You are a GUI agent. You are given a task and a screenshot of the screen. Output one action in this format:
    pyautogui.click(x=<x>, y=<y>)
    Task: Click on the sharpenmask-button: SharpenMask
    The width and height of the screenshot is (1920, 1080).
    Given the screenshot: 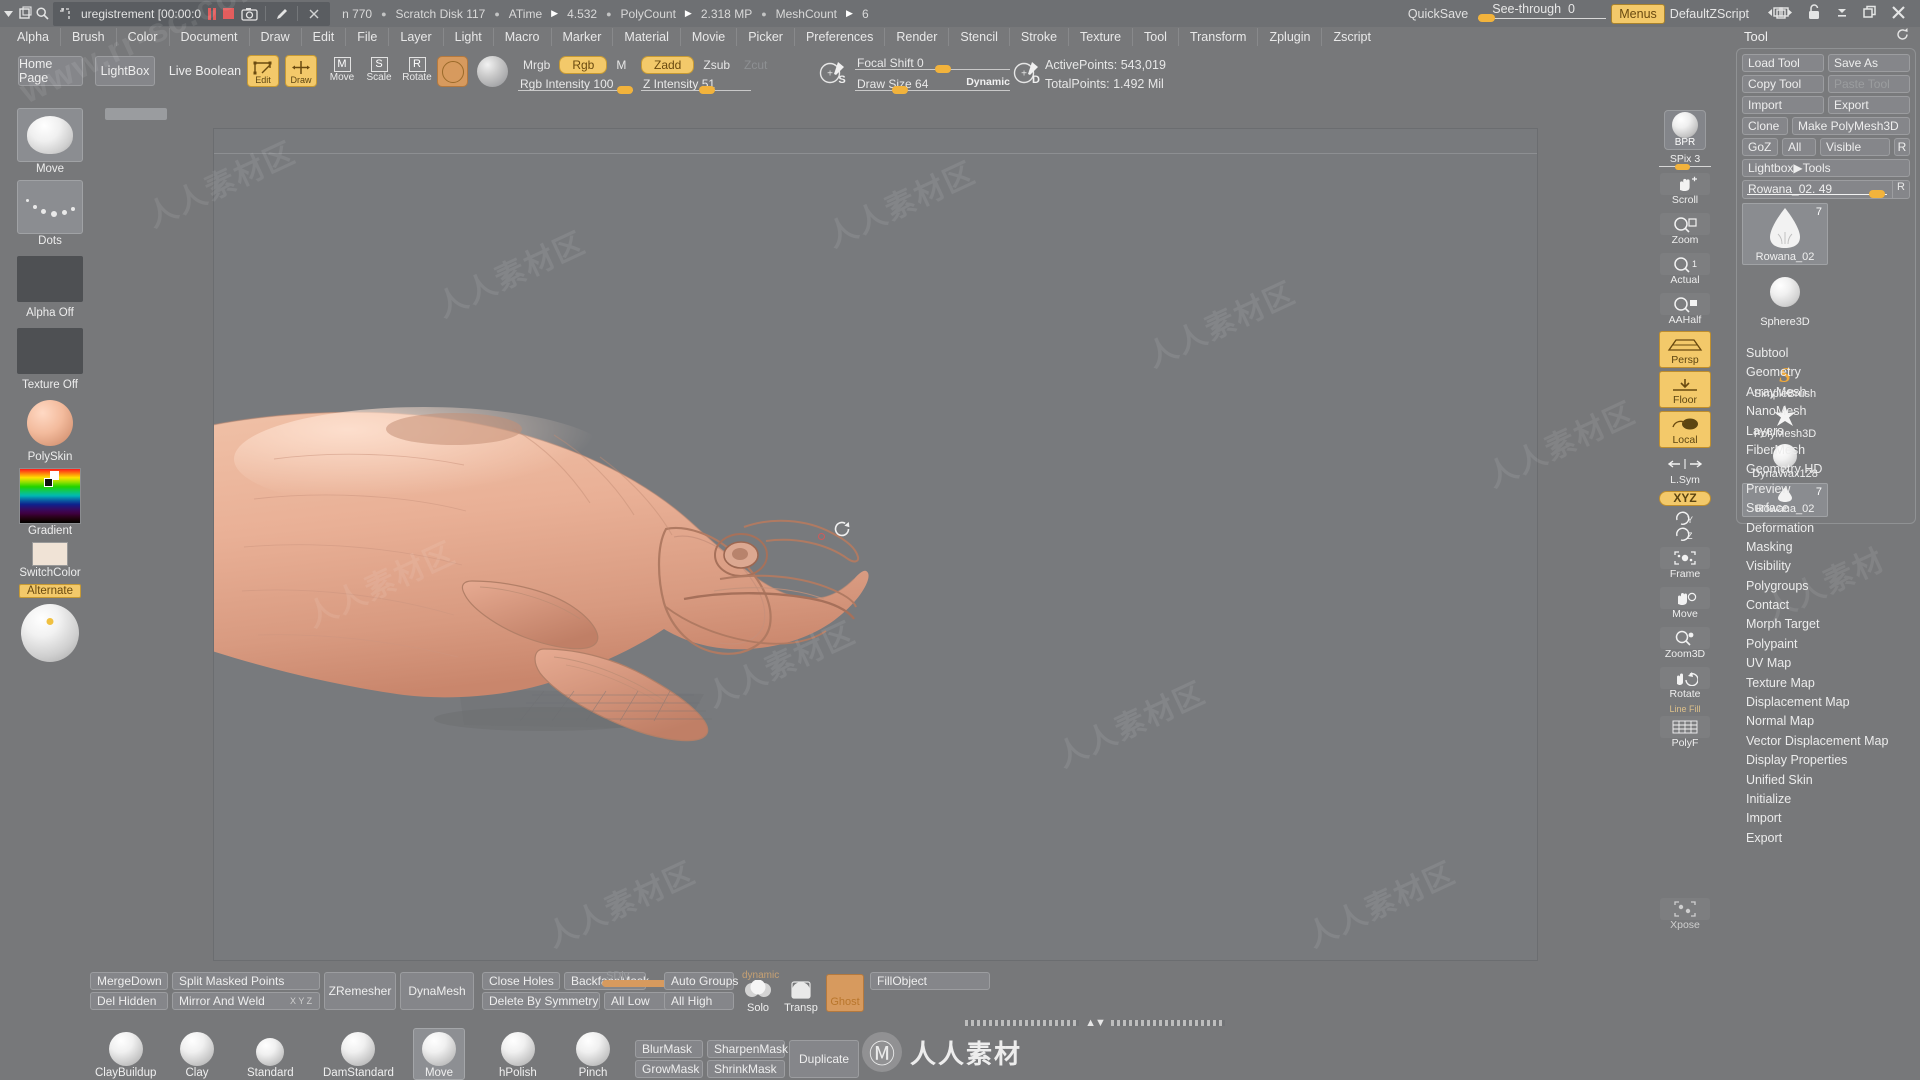 What is the action you would take?
    pyautogui.click(x=747, y=1049)
    